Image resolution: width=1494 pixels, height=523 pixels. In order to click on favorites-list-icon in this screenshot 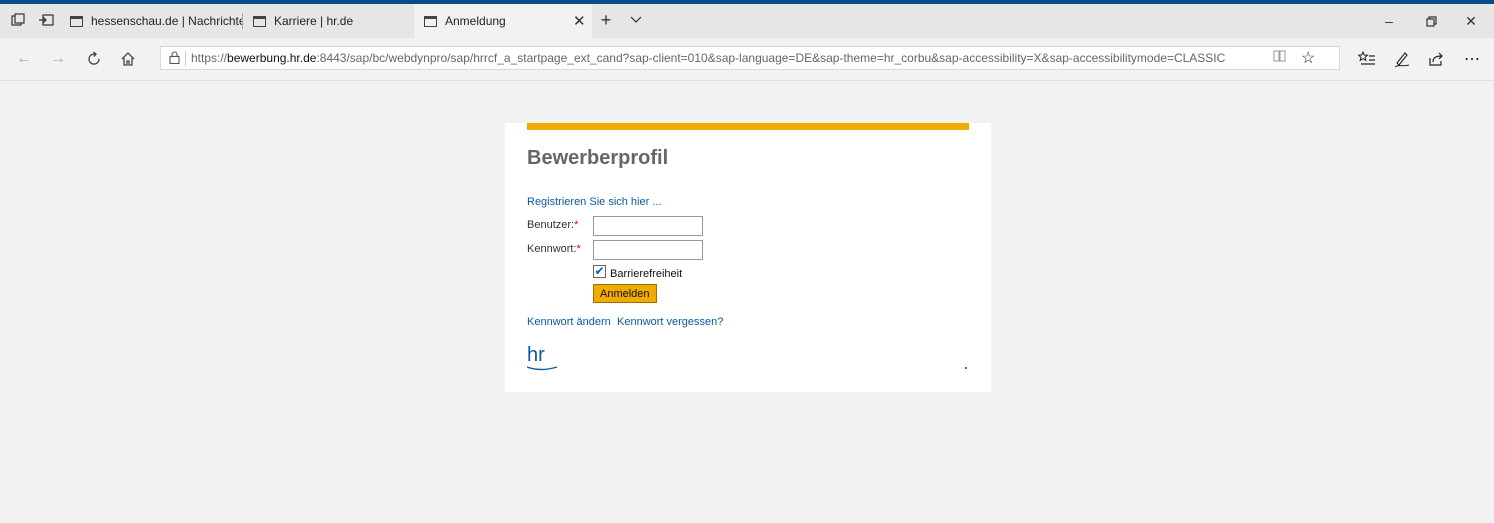, I will do `click(1367, 59)`.